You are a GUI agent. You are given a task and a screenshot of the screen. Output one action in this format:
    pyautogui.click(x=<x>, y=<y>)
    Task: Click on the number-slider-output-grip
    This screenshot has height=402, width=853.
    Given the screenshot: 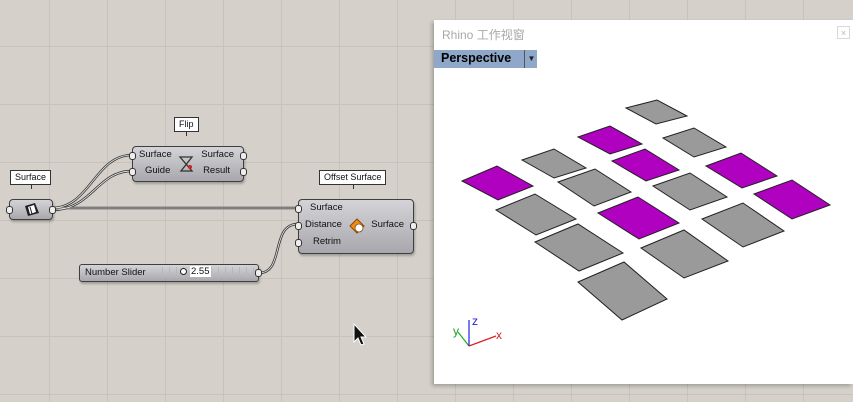 What is the action you would take?
    pyautogui.click(x=258, y=273)
    